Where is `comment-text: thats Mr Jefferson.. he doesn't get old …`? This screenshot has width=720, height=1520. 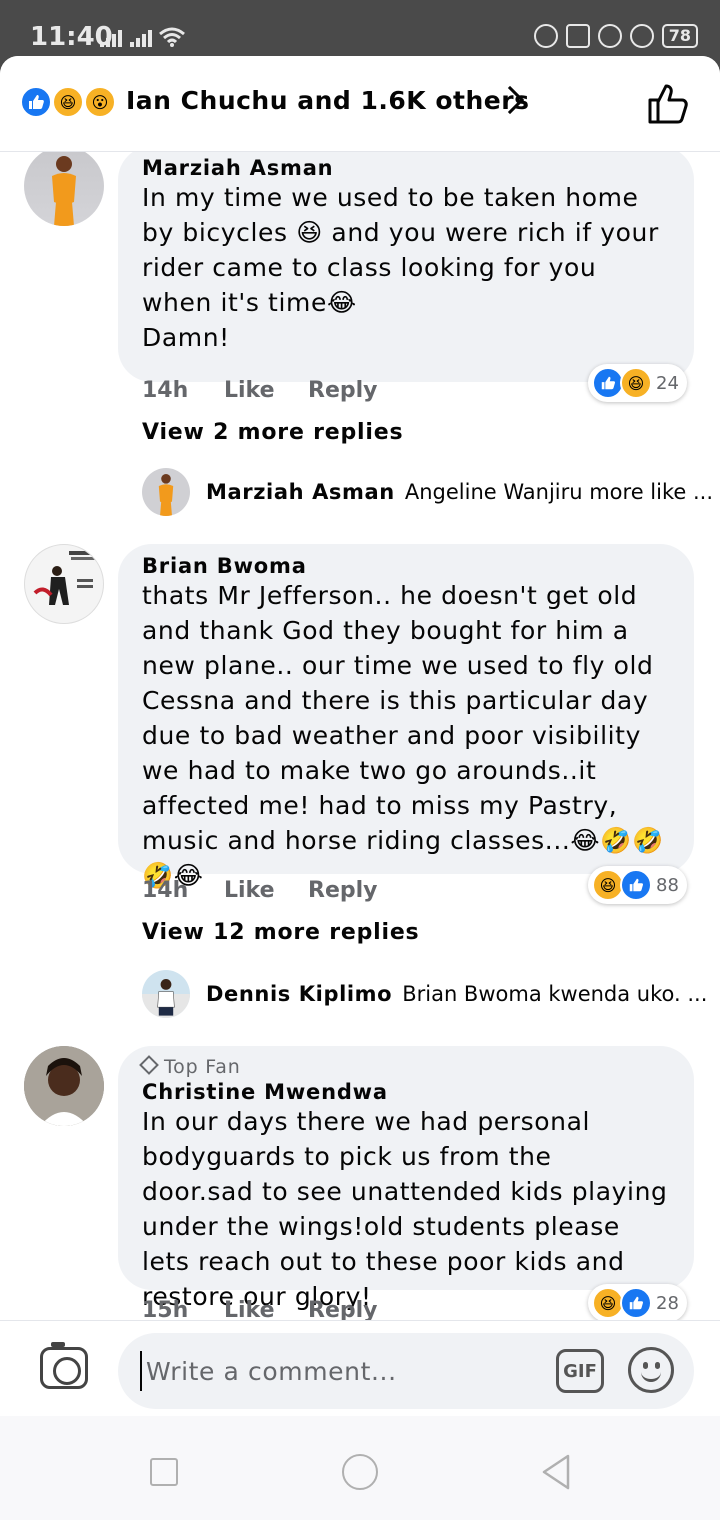
comment-text: thats Mr Jefferson.. he doesn't get old … is located at coordinates (403, 735).